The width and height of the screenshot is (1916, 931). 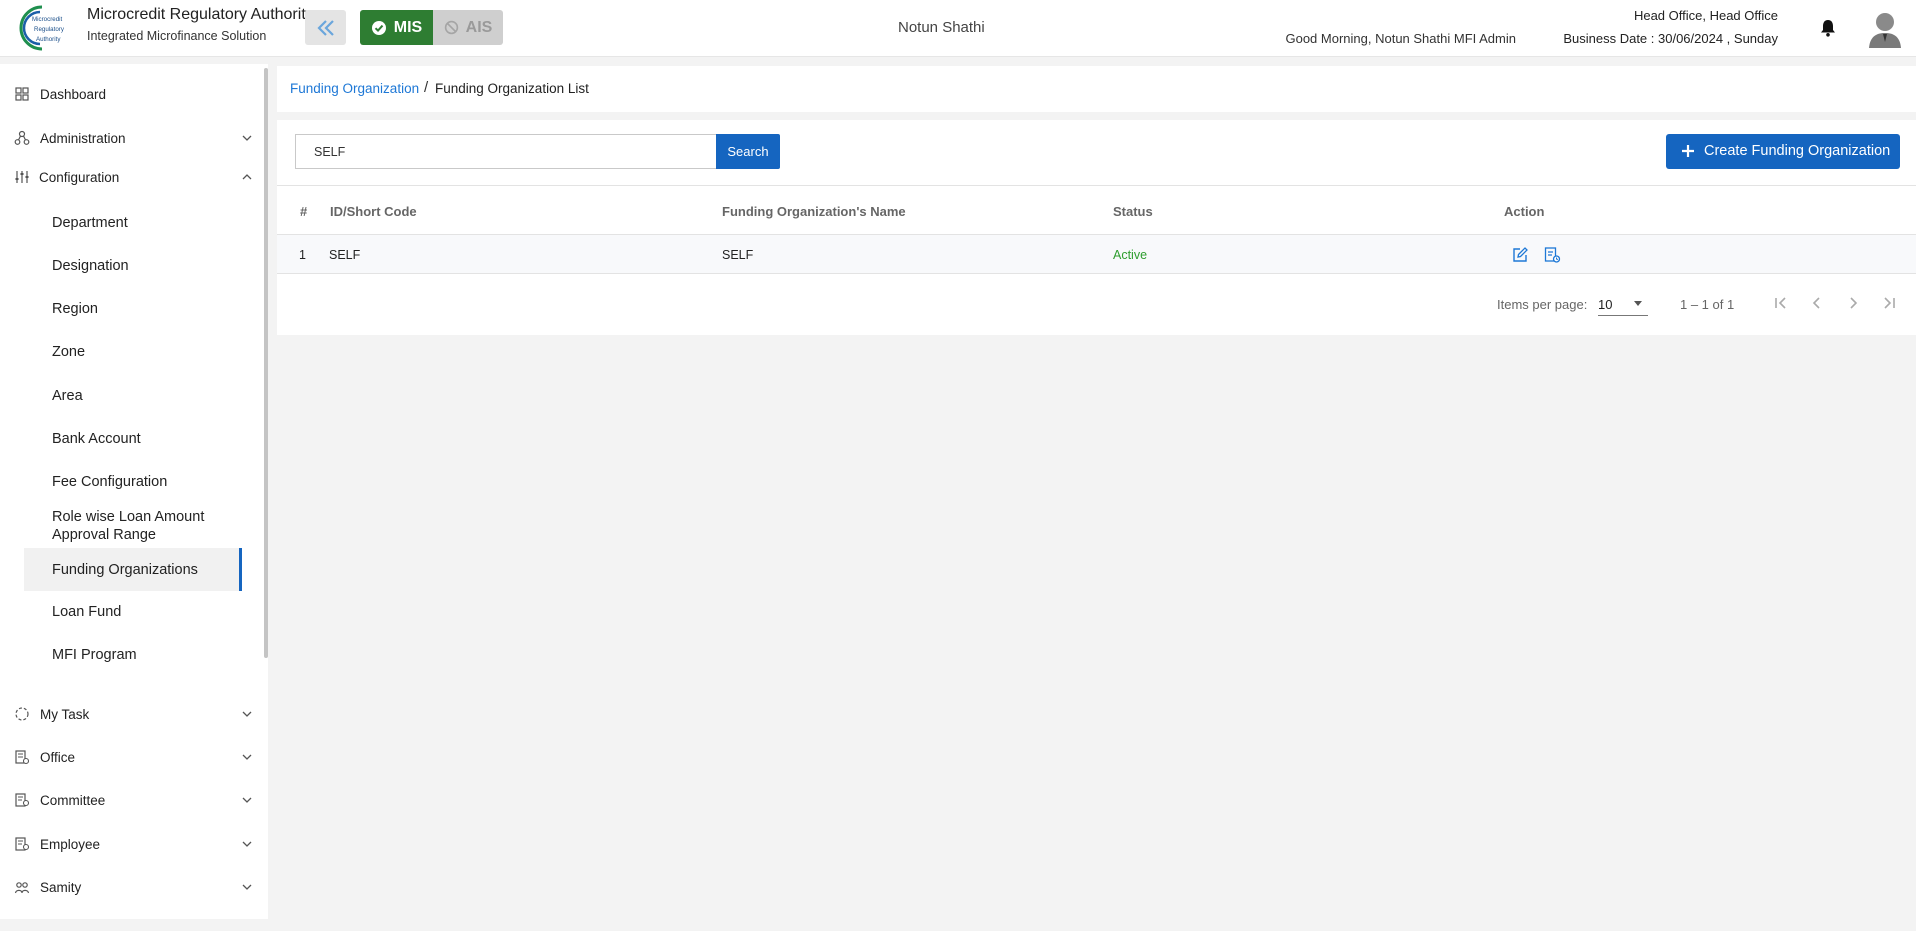 I want to click on row-name: SELF, so click(x=738, y=255).